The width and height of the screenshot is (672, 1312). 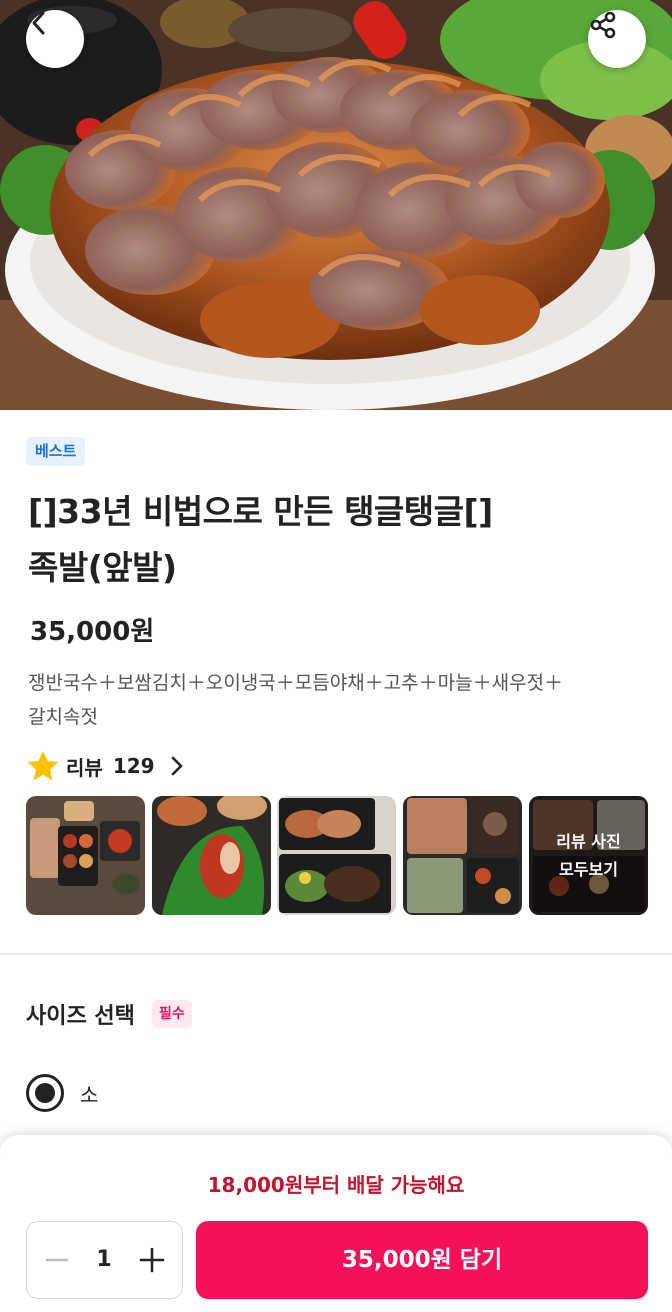 What do you see at coordinates (617, 39) in the screenshot?
I see `share-button` at bounding box center [617, 39].